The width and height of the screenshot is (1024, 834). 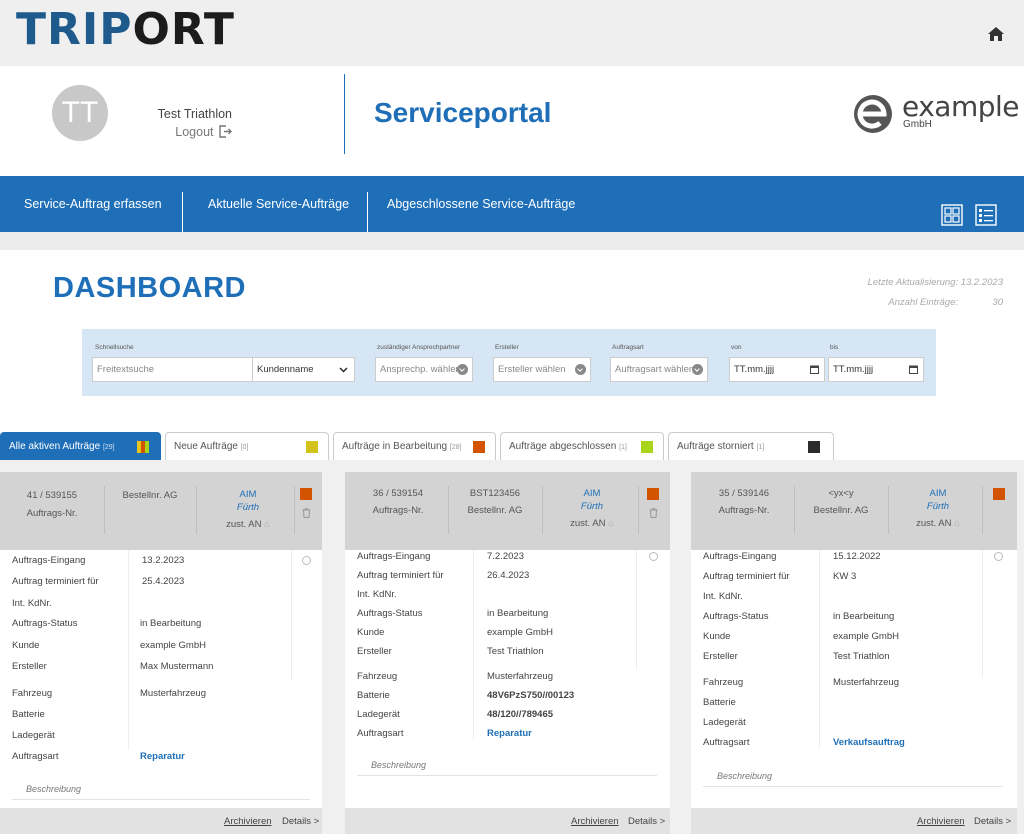 What do you see at coordinates (481, 204) in the screenshot?
I see `nav-closed-orders: Abgeschlossene Service-Aufträge` at bounding box center [481, 204].